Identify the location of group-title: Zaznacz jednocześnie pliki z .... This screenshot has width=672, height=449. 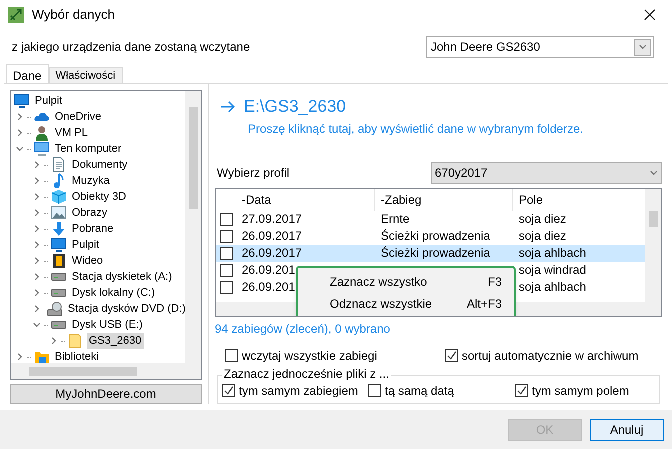
(307, 373).